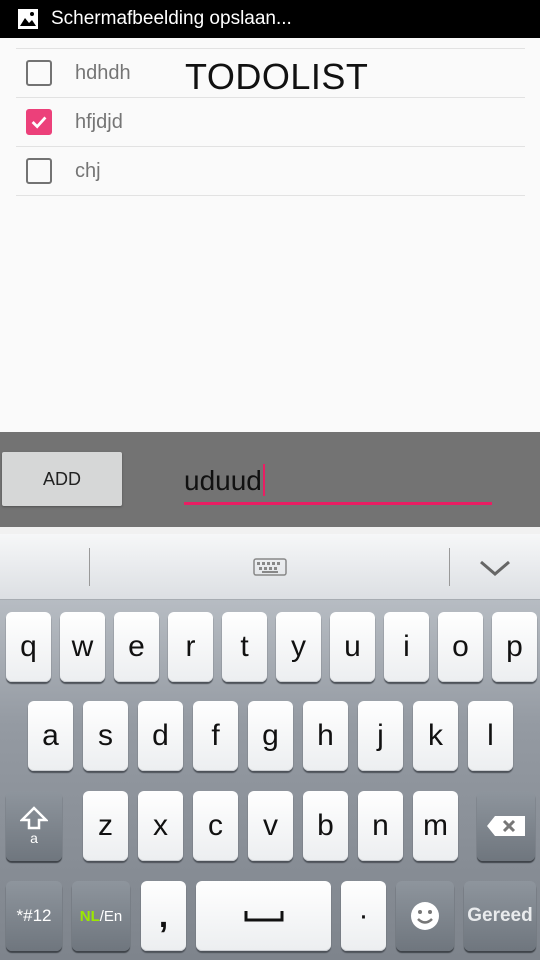 The image size is (540, 960). What do you see at coordinates (263, 480) in the screenshot?
I see `text-caret` at bounding box center [263, 480].